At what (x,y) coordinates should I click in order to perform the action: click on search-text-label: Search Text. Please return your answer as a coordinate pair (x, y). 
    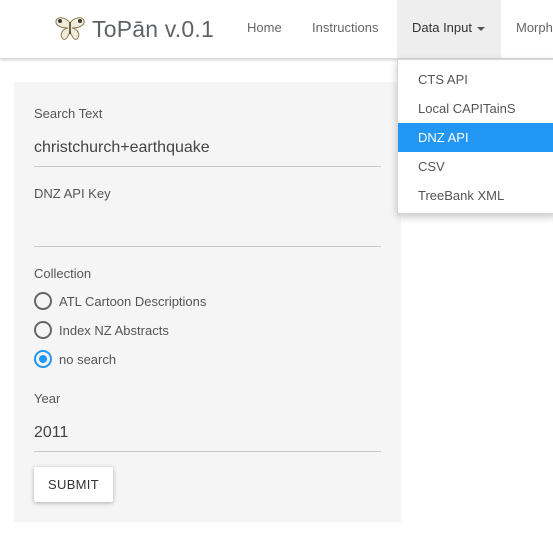
    Looking at the image, I should click on (68, 113).